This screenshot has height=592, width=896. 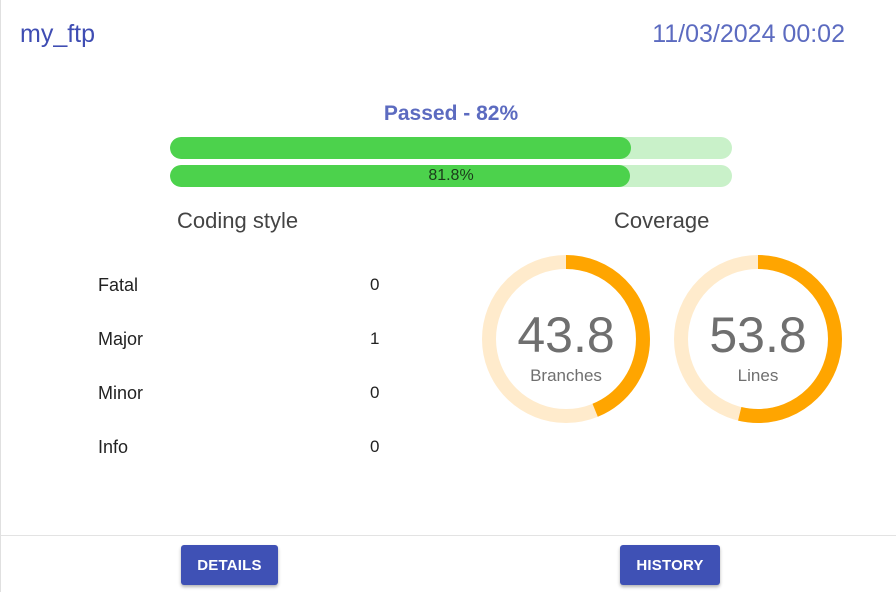 What do you see at coordinates (229, 565) in the screenshot?
I see `details-button: DETAILS` at bounding box center [229, 565].